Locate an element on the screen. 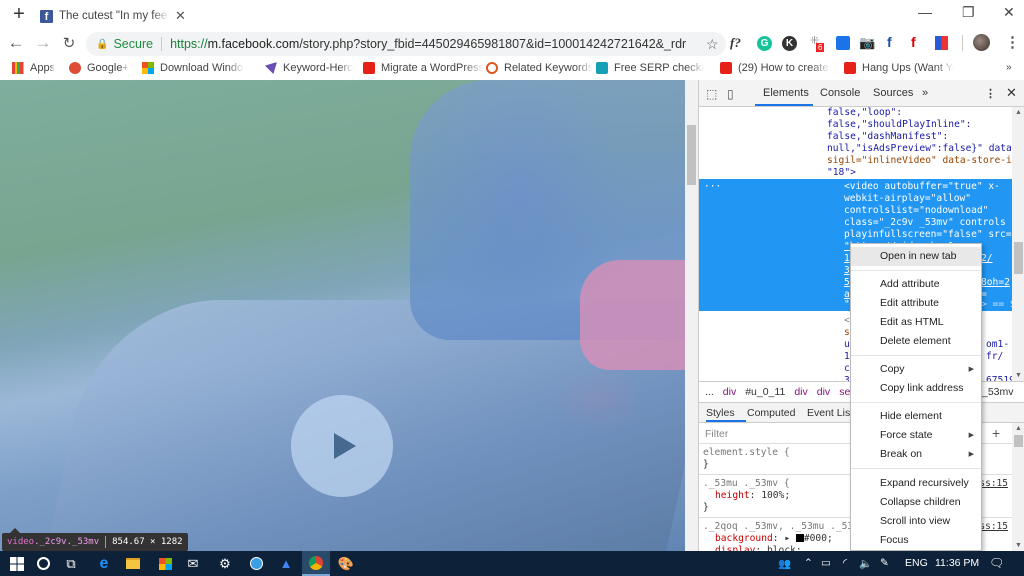 The image size is (1024, 576). menu-item-delete-element: Delete element is located at coordinates (916, 341).